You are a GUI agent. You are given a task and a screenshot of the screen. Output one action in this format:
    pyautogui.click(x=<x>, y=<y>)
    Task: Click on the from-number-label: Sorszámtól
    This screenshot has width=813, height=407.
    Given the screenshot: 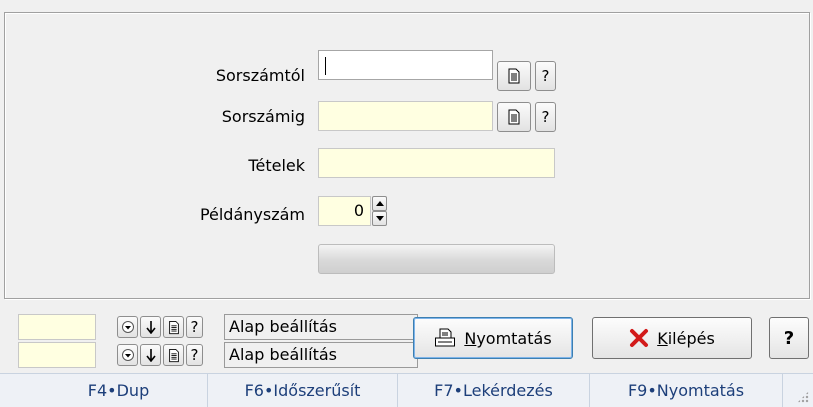 What is the action you would take?
    pyautogui.click(x=260, y=75)
    